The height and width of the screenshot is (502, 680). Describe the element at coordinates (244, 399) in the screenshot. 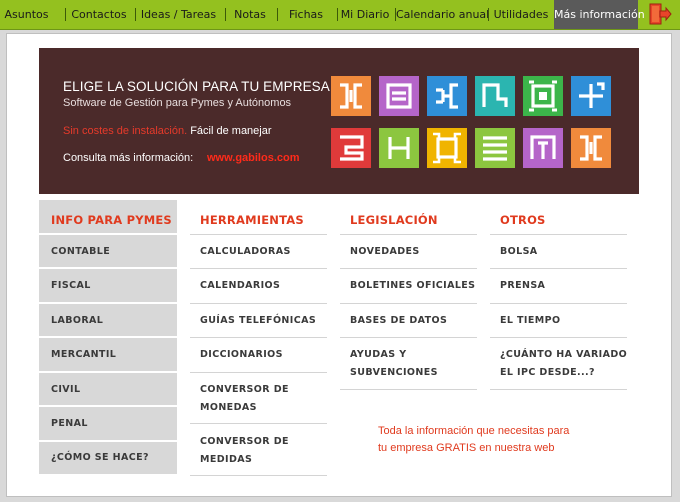

I see `tools-item-conversor-monedas: CONVERSOR DE MONEDAS` at that location.